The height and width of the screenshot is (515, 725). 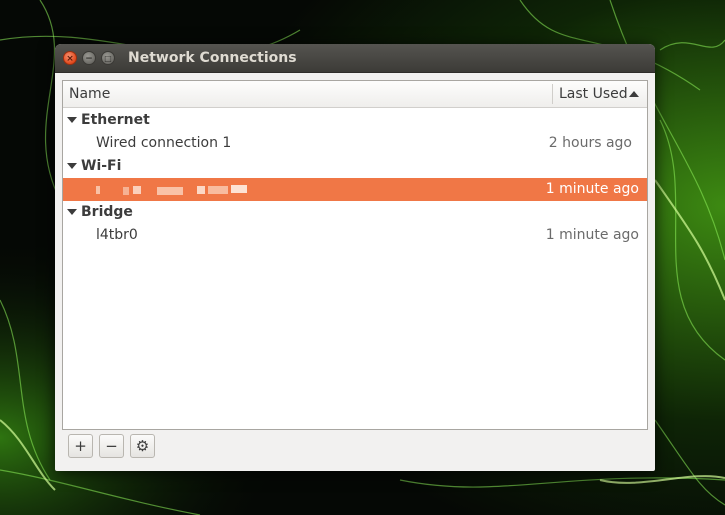 What do you see at coordinates (101, 166) in the screenshot?
I see `group-label: Wi-Fi` at bounding box center [101, 166].